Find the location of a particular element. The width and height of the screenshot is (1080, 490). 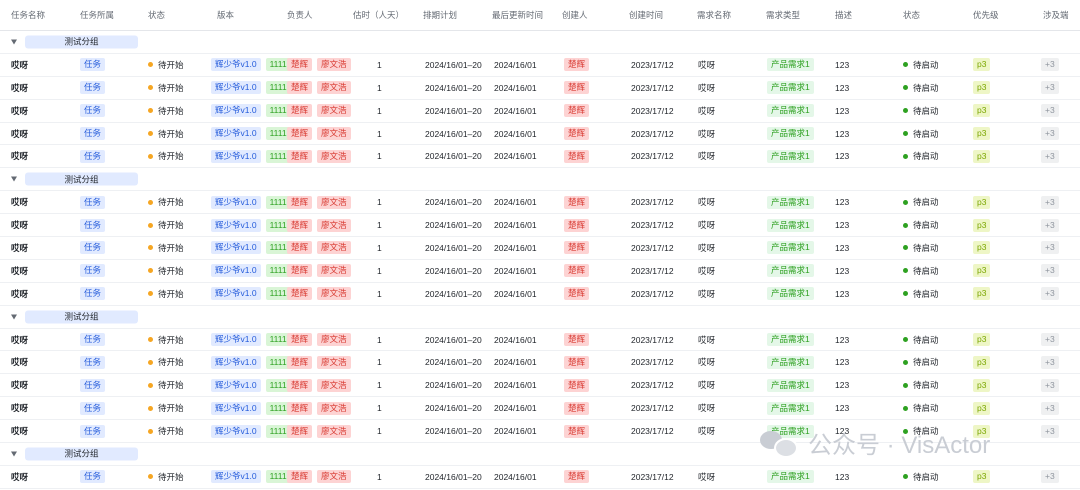

column-header: 最后更新时间 is located at coordinates (517, 15).